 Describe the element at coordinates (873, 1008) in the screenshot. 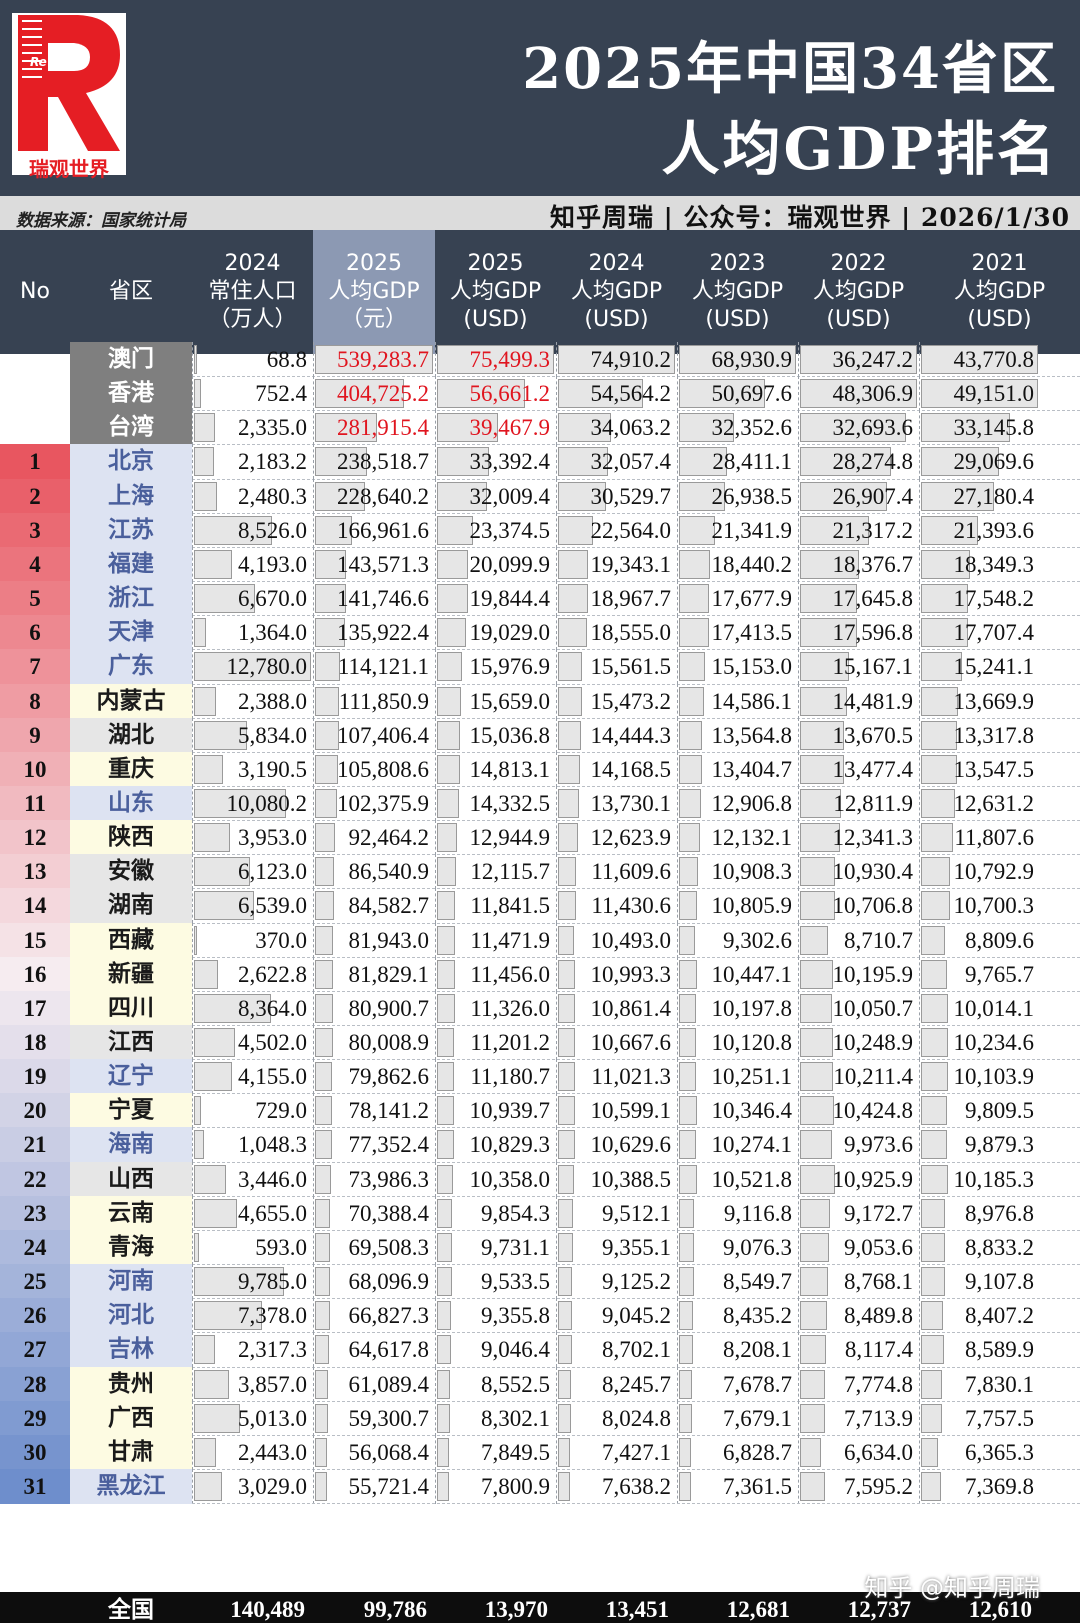

I see `value-text: 10,050.7` at that location.